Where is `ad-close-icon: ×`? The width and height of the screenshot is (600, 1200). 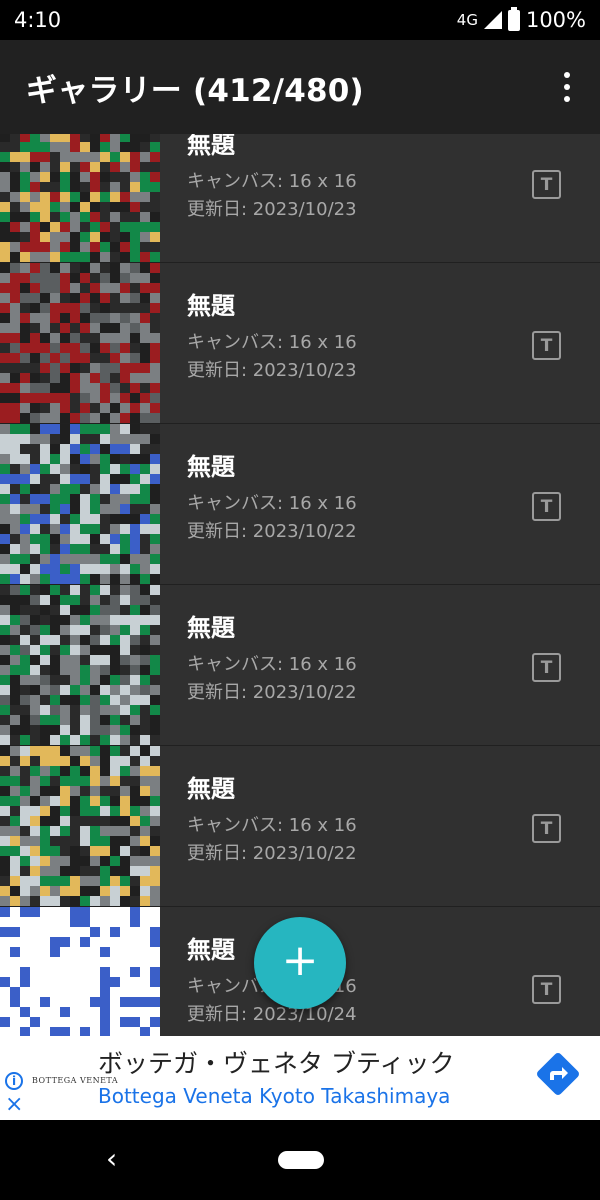 ad-close-icon: × is located at coordinates (14, 1105).